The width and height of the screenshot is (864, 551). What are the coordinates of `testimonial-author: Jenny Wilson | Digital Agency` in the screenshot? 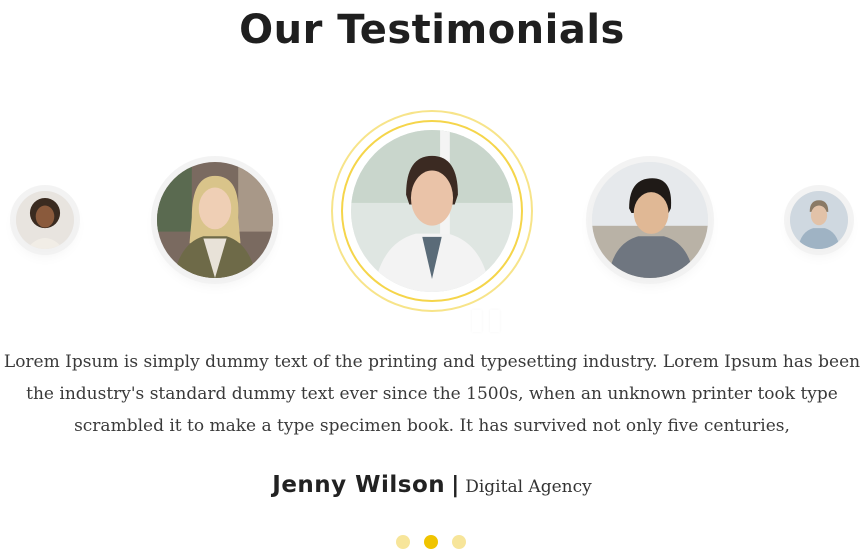 It's located at (432, 485).